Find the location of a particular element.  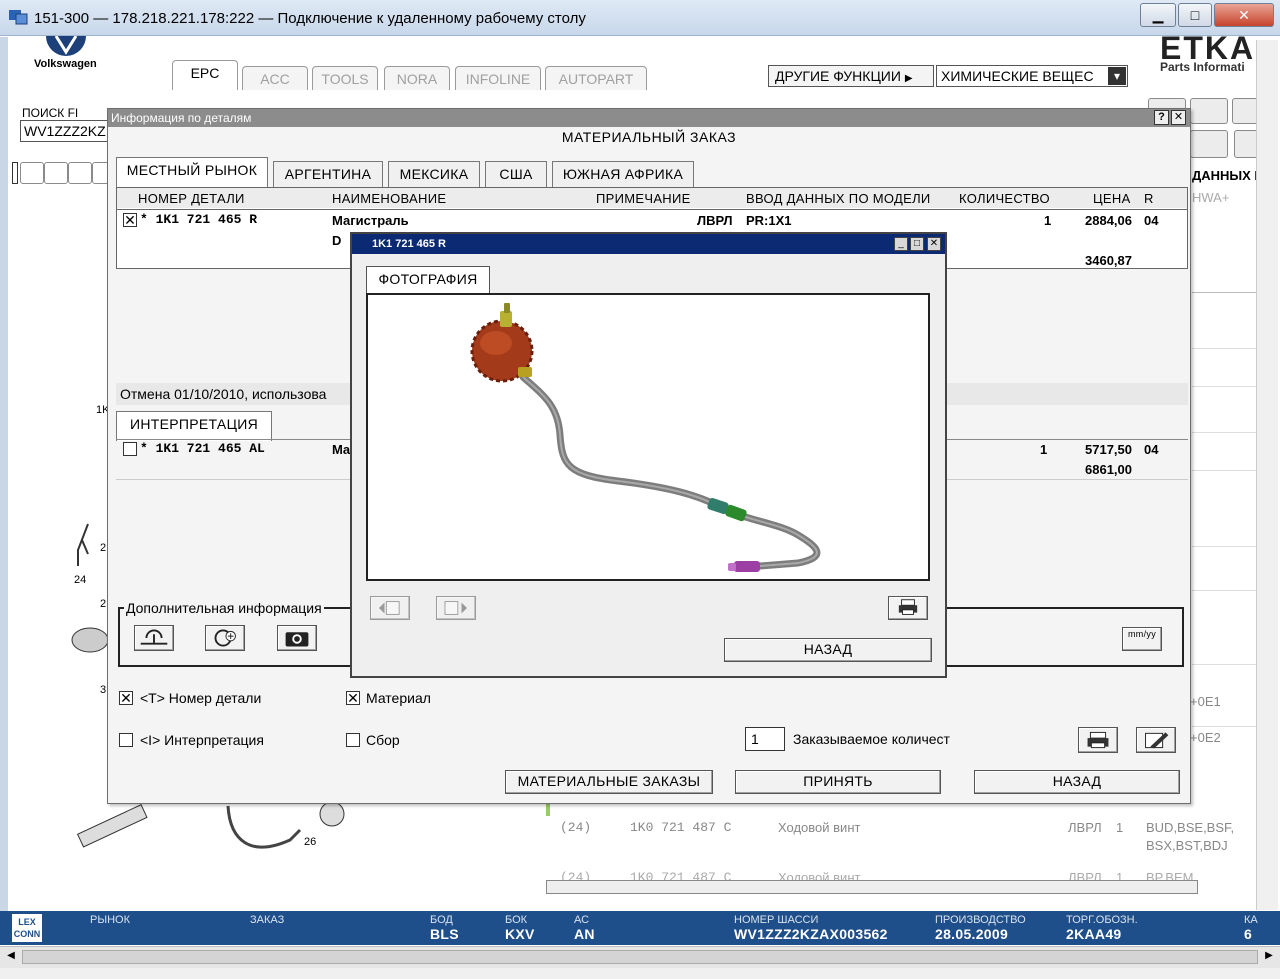

bg-drawing-left is located at coordinates (90, 588).